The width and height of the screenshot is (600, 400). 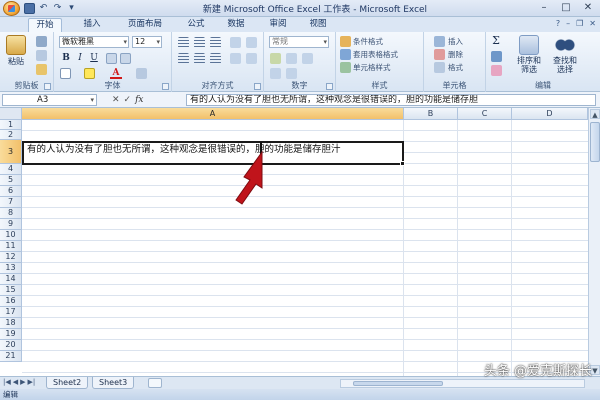 I want to click on align-right-icon, so click(x=215, y=58).